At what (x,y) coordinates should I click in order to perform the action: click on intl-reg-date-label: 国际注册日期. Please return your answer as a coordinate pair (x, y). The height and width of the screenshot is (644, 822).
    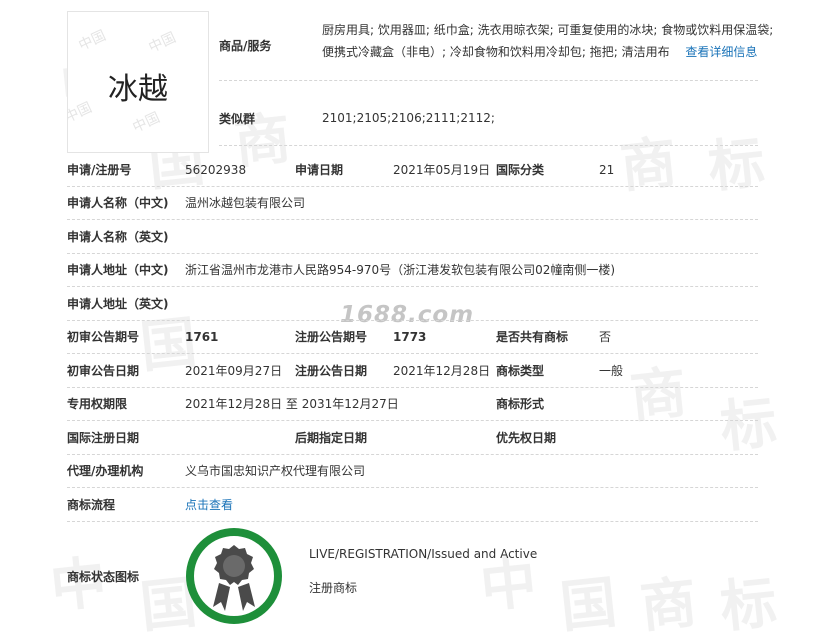
    Looking at the image, I should click on (103, 438).